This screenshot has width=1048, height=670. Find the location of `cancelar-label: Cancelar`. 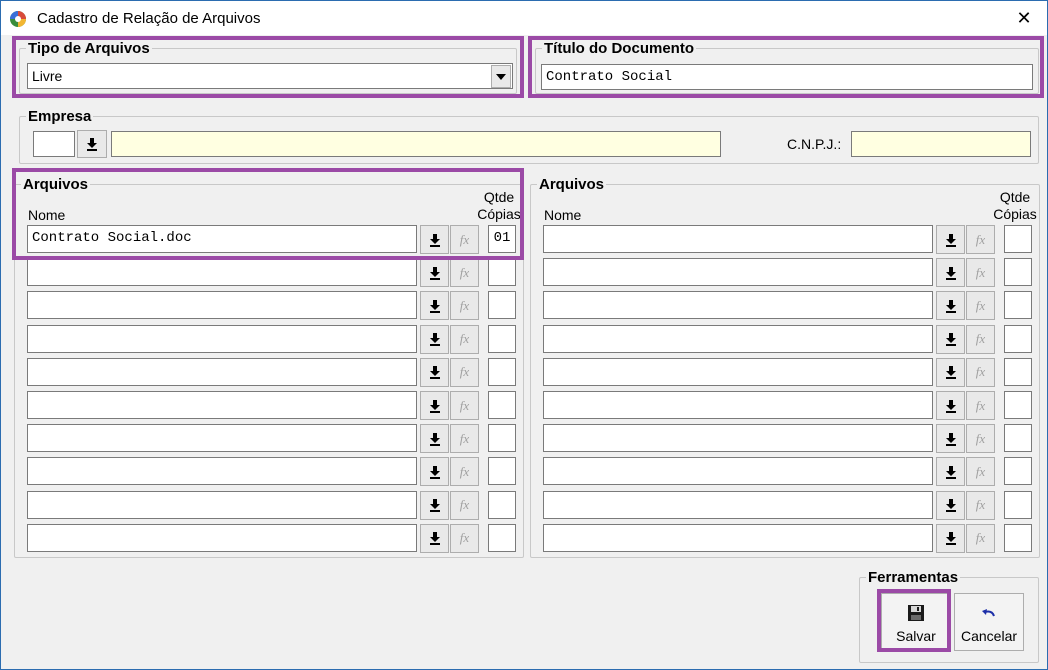

cancelar-label: Cancelar is located at coordinates (989, 636).